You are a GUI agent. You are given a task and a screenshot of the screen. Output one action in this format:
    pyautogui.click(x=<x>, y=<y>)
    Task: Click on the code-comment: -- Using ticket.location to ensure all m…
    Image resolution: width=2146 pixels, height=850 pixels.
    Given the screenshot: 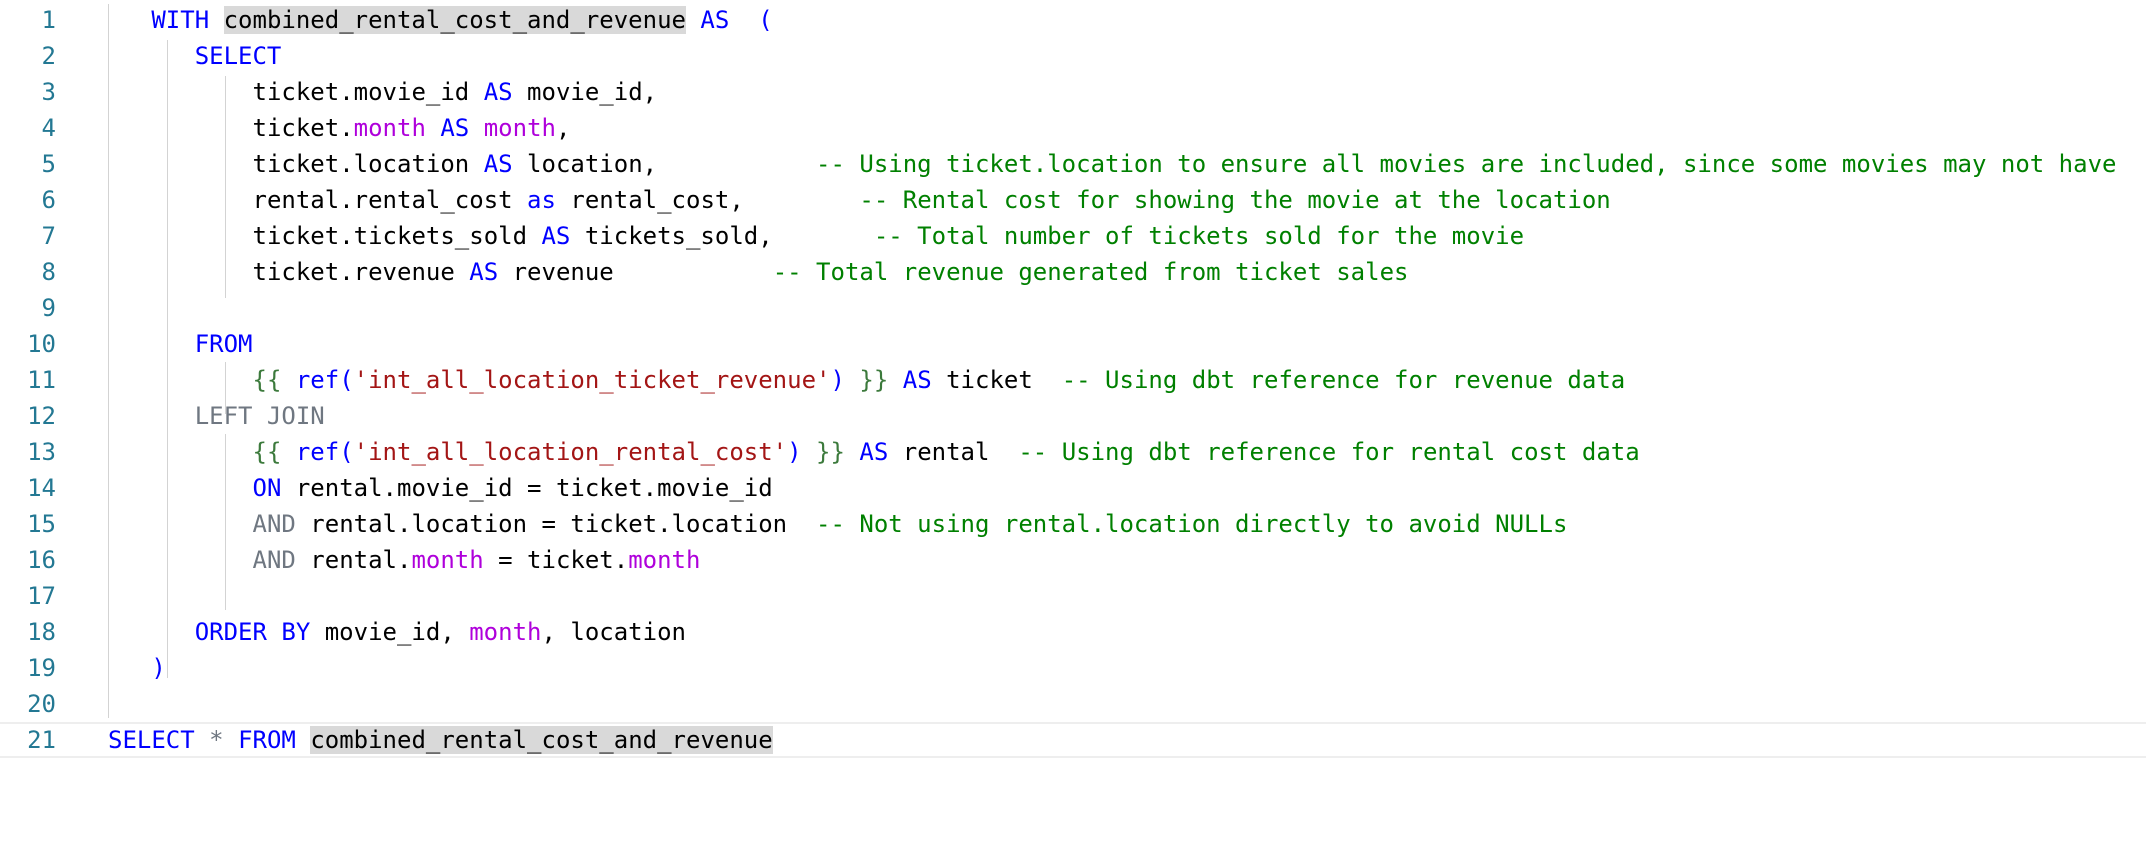 What is the action you would take?
    pyautogui.click(x=1466, y=164)
    